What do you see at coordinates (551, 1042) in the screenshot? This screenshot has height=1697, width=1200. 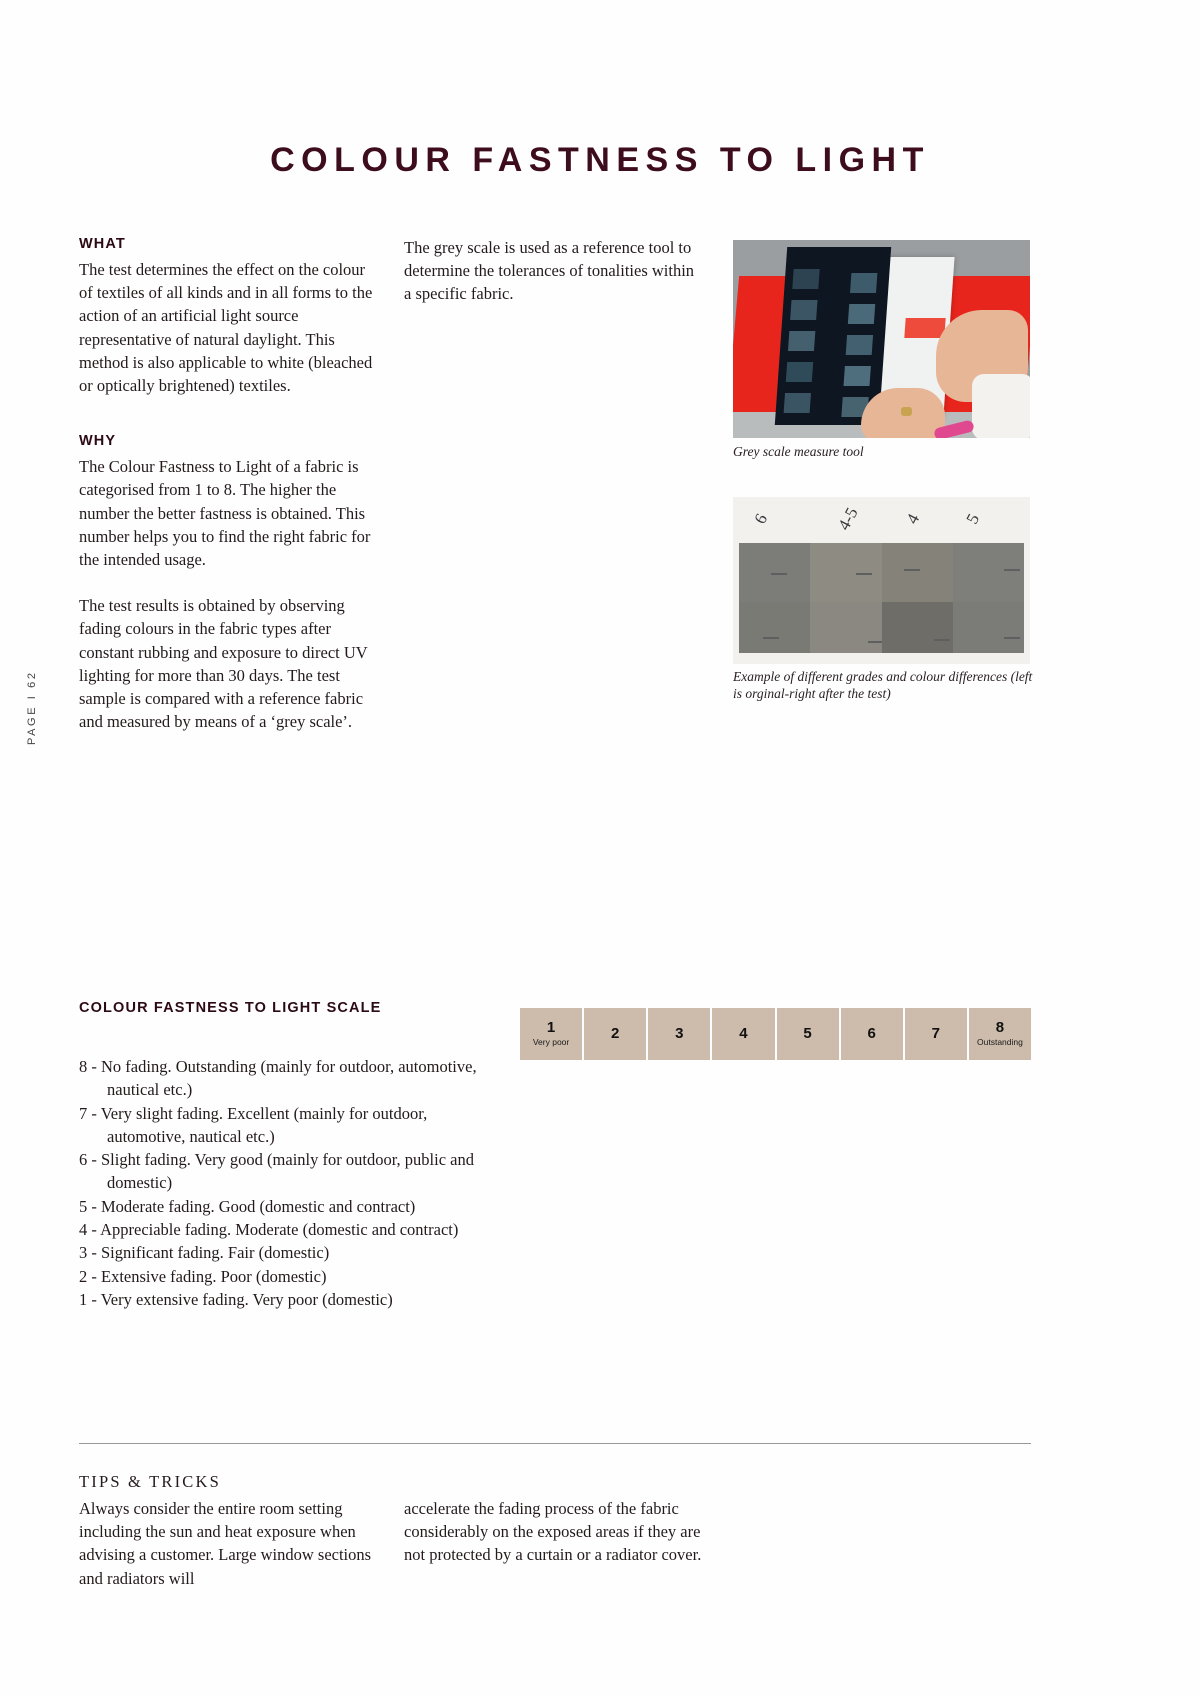 I see `scale-cell-sublabel: Very poor` at bounding box center [551, 1042].